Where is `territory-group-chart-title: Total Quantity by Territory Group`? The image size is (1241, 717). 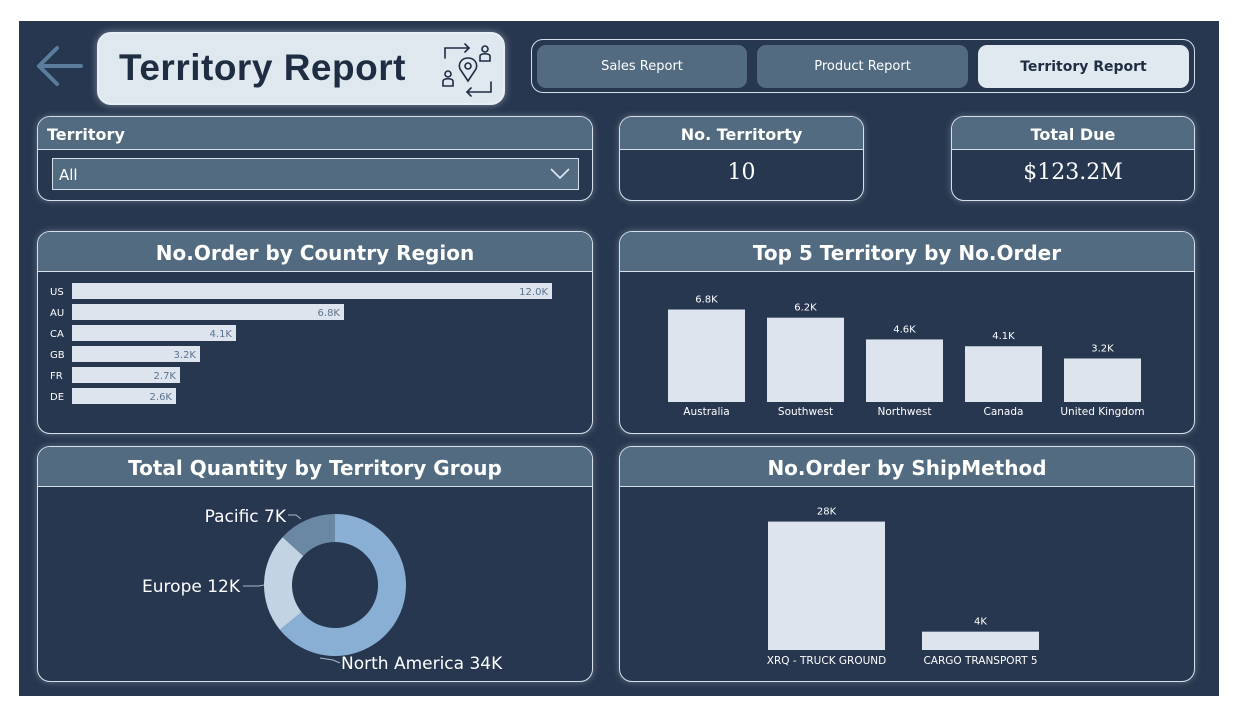
territory-group-chart-title: Total Quantity by Territory Group is located at coordinates (315, 468).